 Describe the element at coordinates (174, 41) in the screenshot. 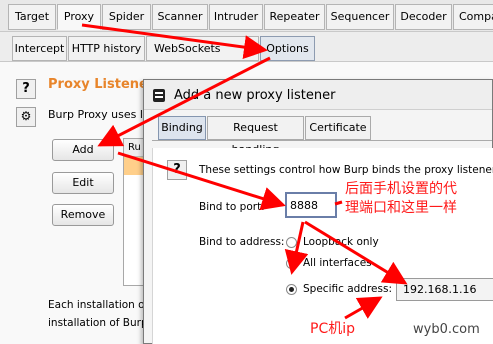

I see `arrow-proxy-to-options` at that location.